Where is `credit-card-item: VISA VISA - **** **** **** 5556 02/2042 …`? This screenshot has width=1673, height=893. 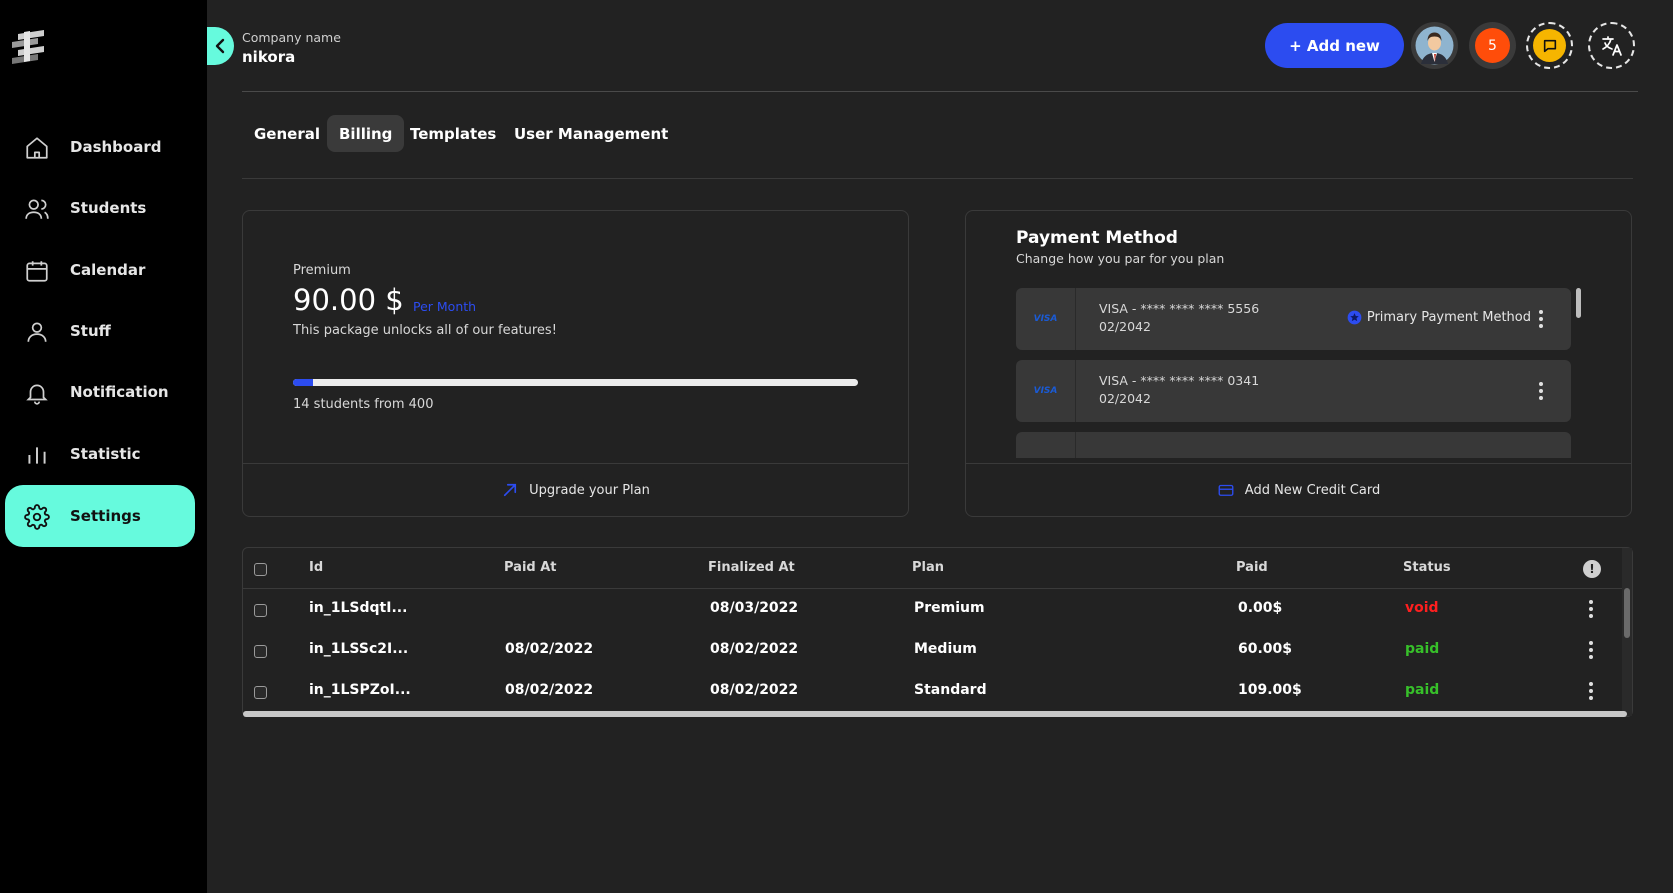
credit-card-item: VISA VISA - **** **** **** 5556 02/2042 … is located at coordinates (1293, 319).